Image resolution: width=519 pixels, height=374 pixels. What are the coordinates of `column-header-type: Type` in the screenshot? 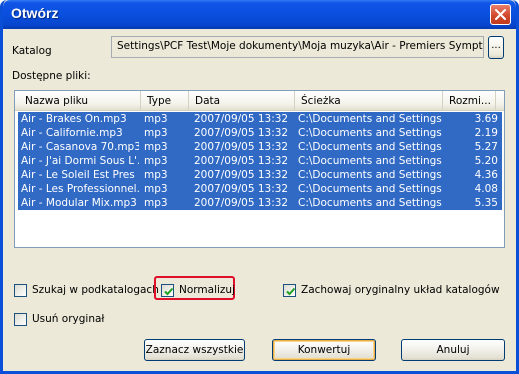 It's located at (165, 101).